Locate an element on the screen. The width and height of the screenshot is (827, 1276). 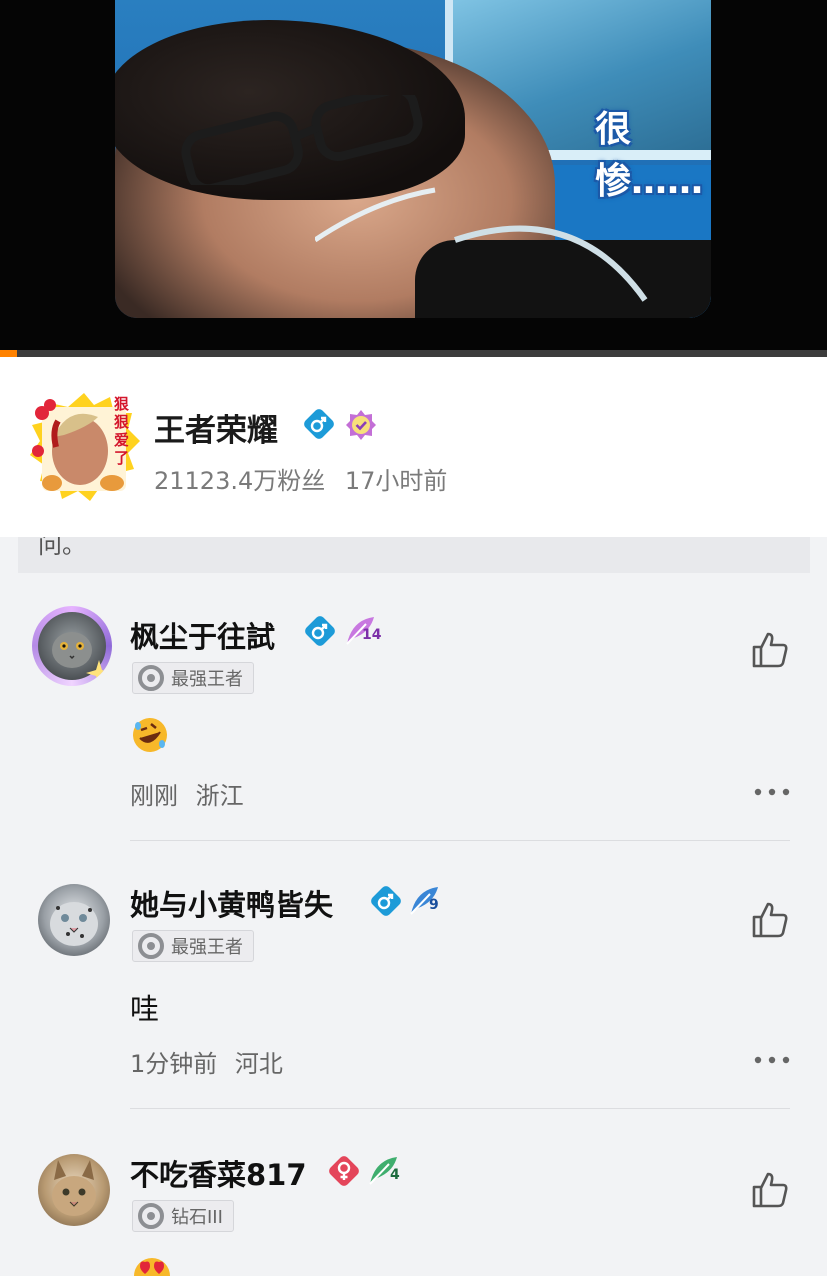
lynx-icon is located at coordinates (74, 1188).